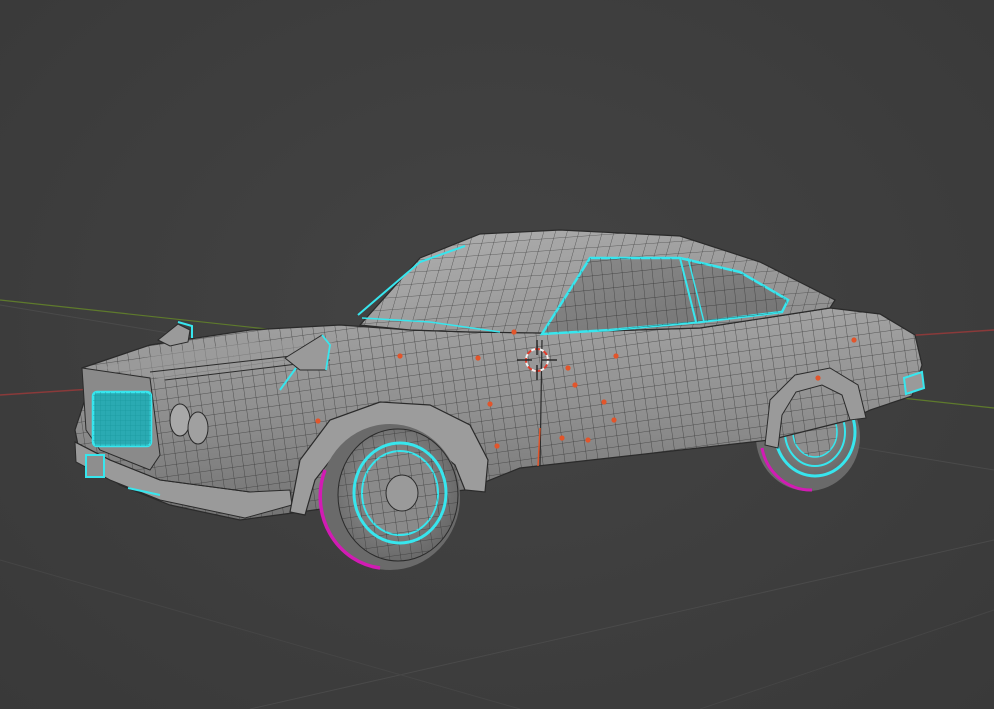  What do you see at coordinates (95, 466) in the screenshot?
I see `license-plate` at bounding box center [95, 466].